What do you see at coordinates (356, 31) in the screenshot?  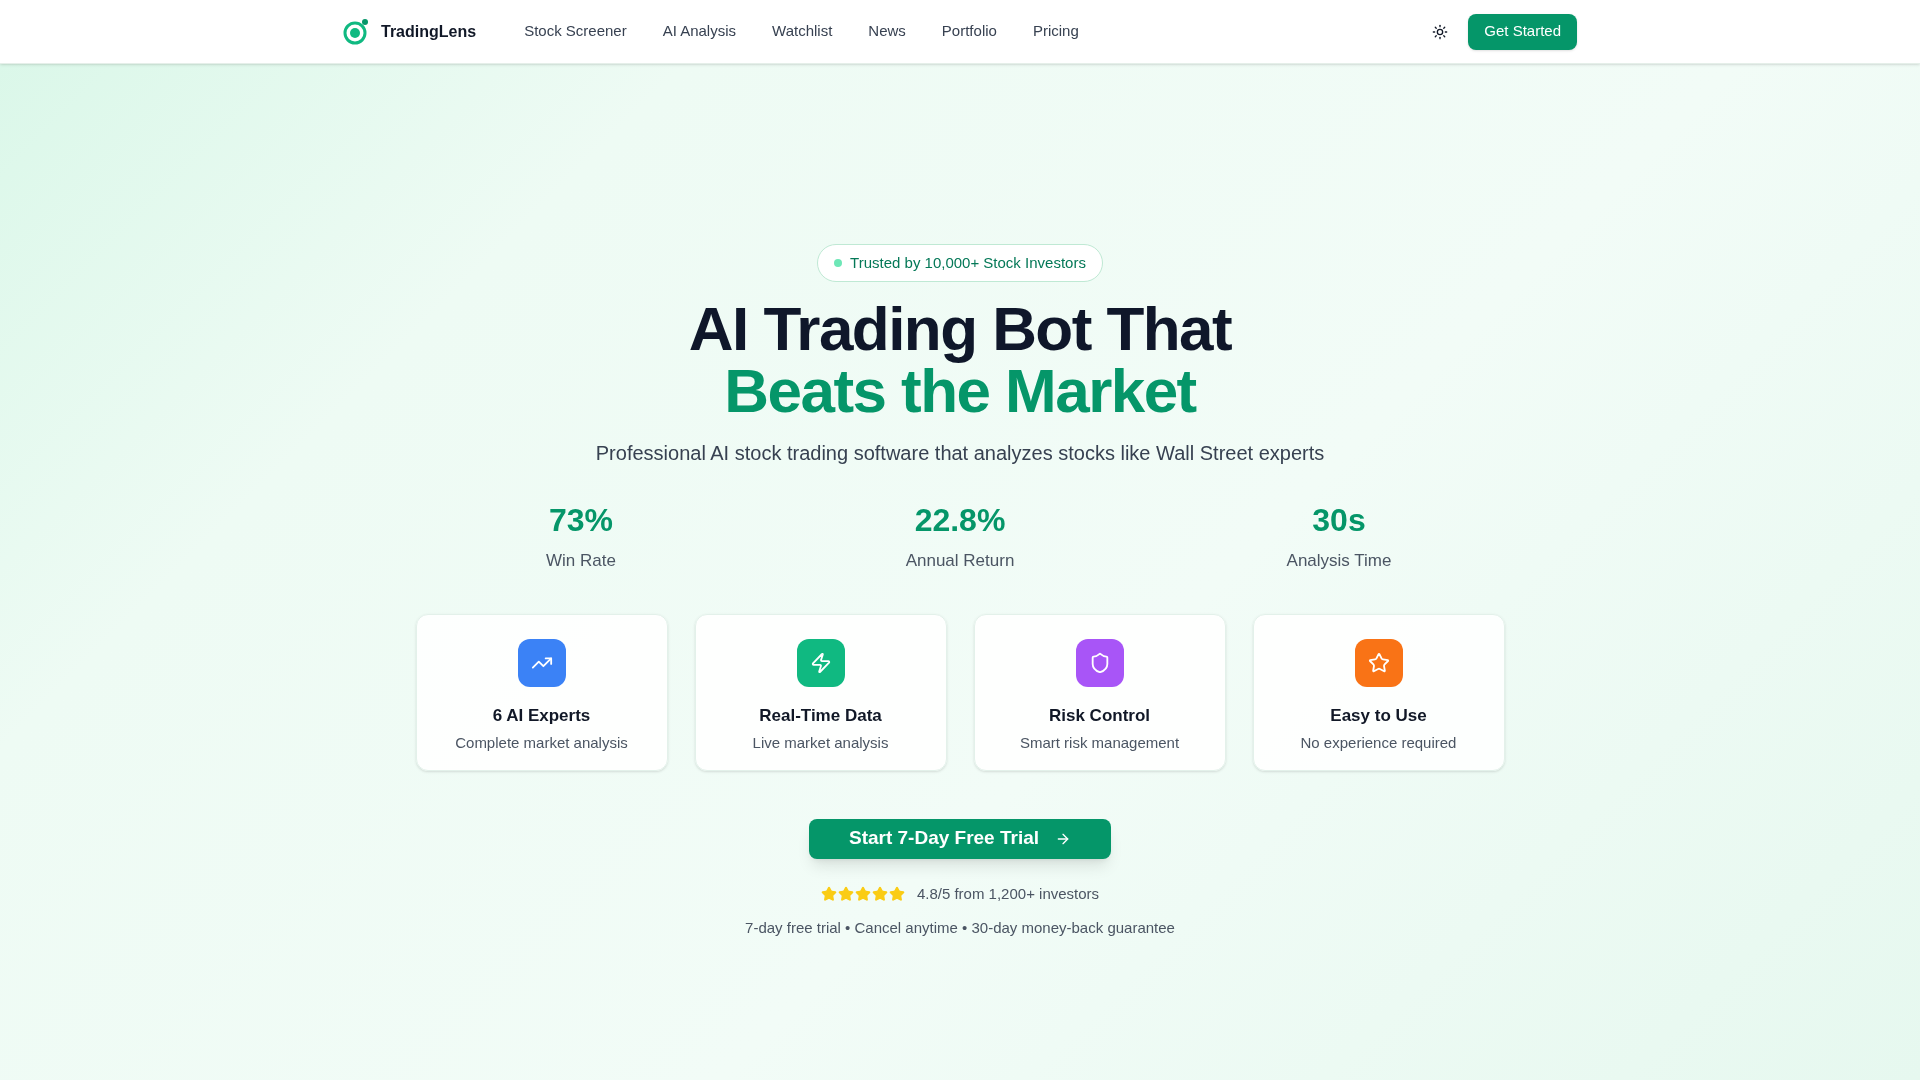 I see `logo-icon` at bounding box center [356, 31].